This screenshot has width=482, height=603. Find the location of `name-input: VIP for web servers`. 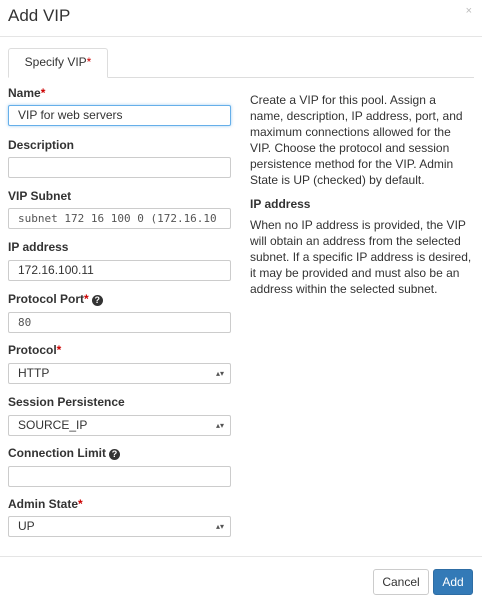

name-input: VIP for web servers is located at coordinates (119, 115).